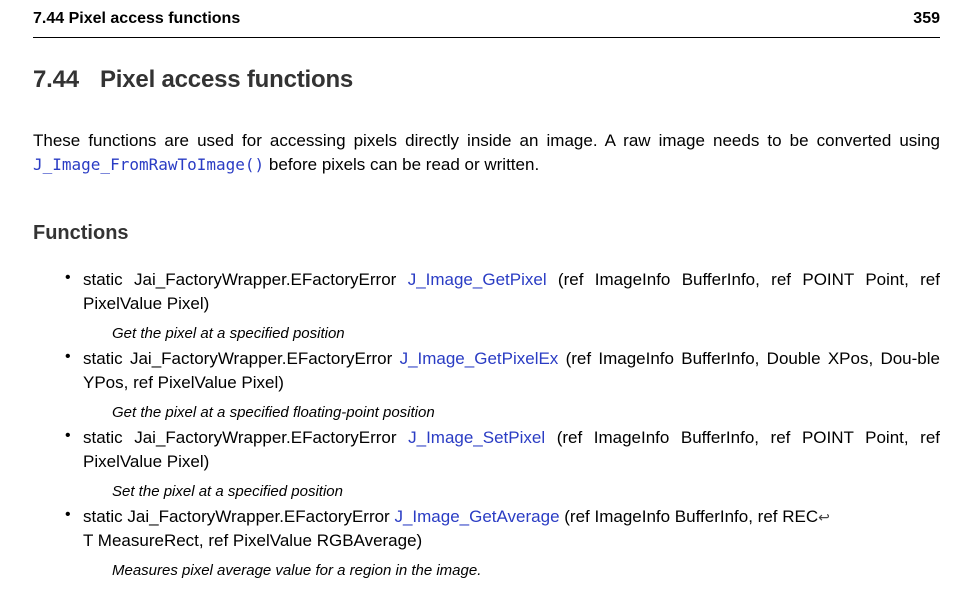 Image resolution: width=976 pixels, height=596 pixels. I want to click on from-raw-to-image-link: J_Image_FromRawToImage(), so click(148, 164).